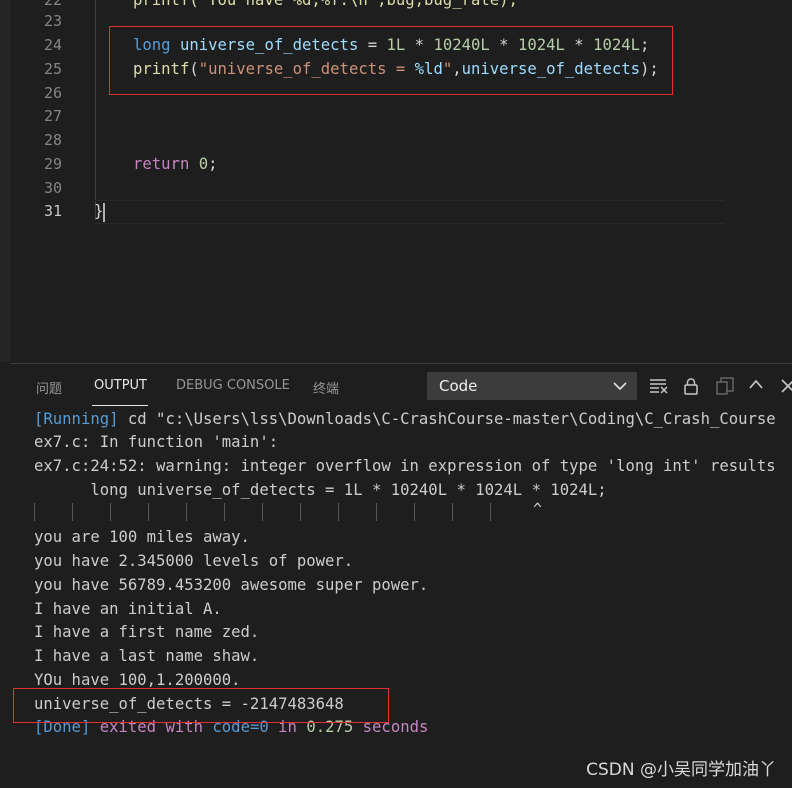 This screenshot has width=792, height=788. Describe the element at coordinates (391, 60) in the screenshot. I see `highlight-box` at that location.